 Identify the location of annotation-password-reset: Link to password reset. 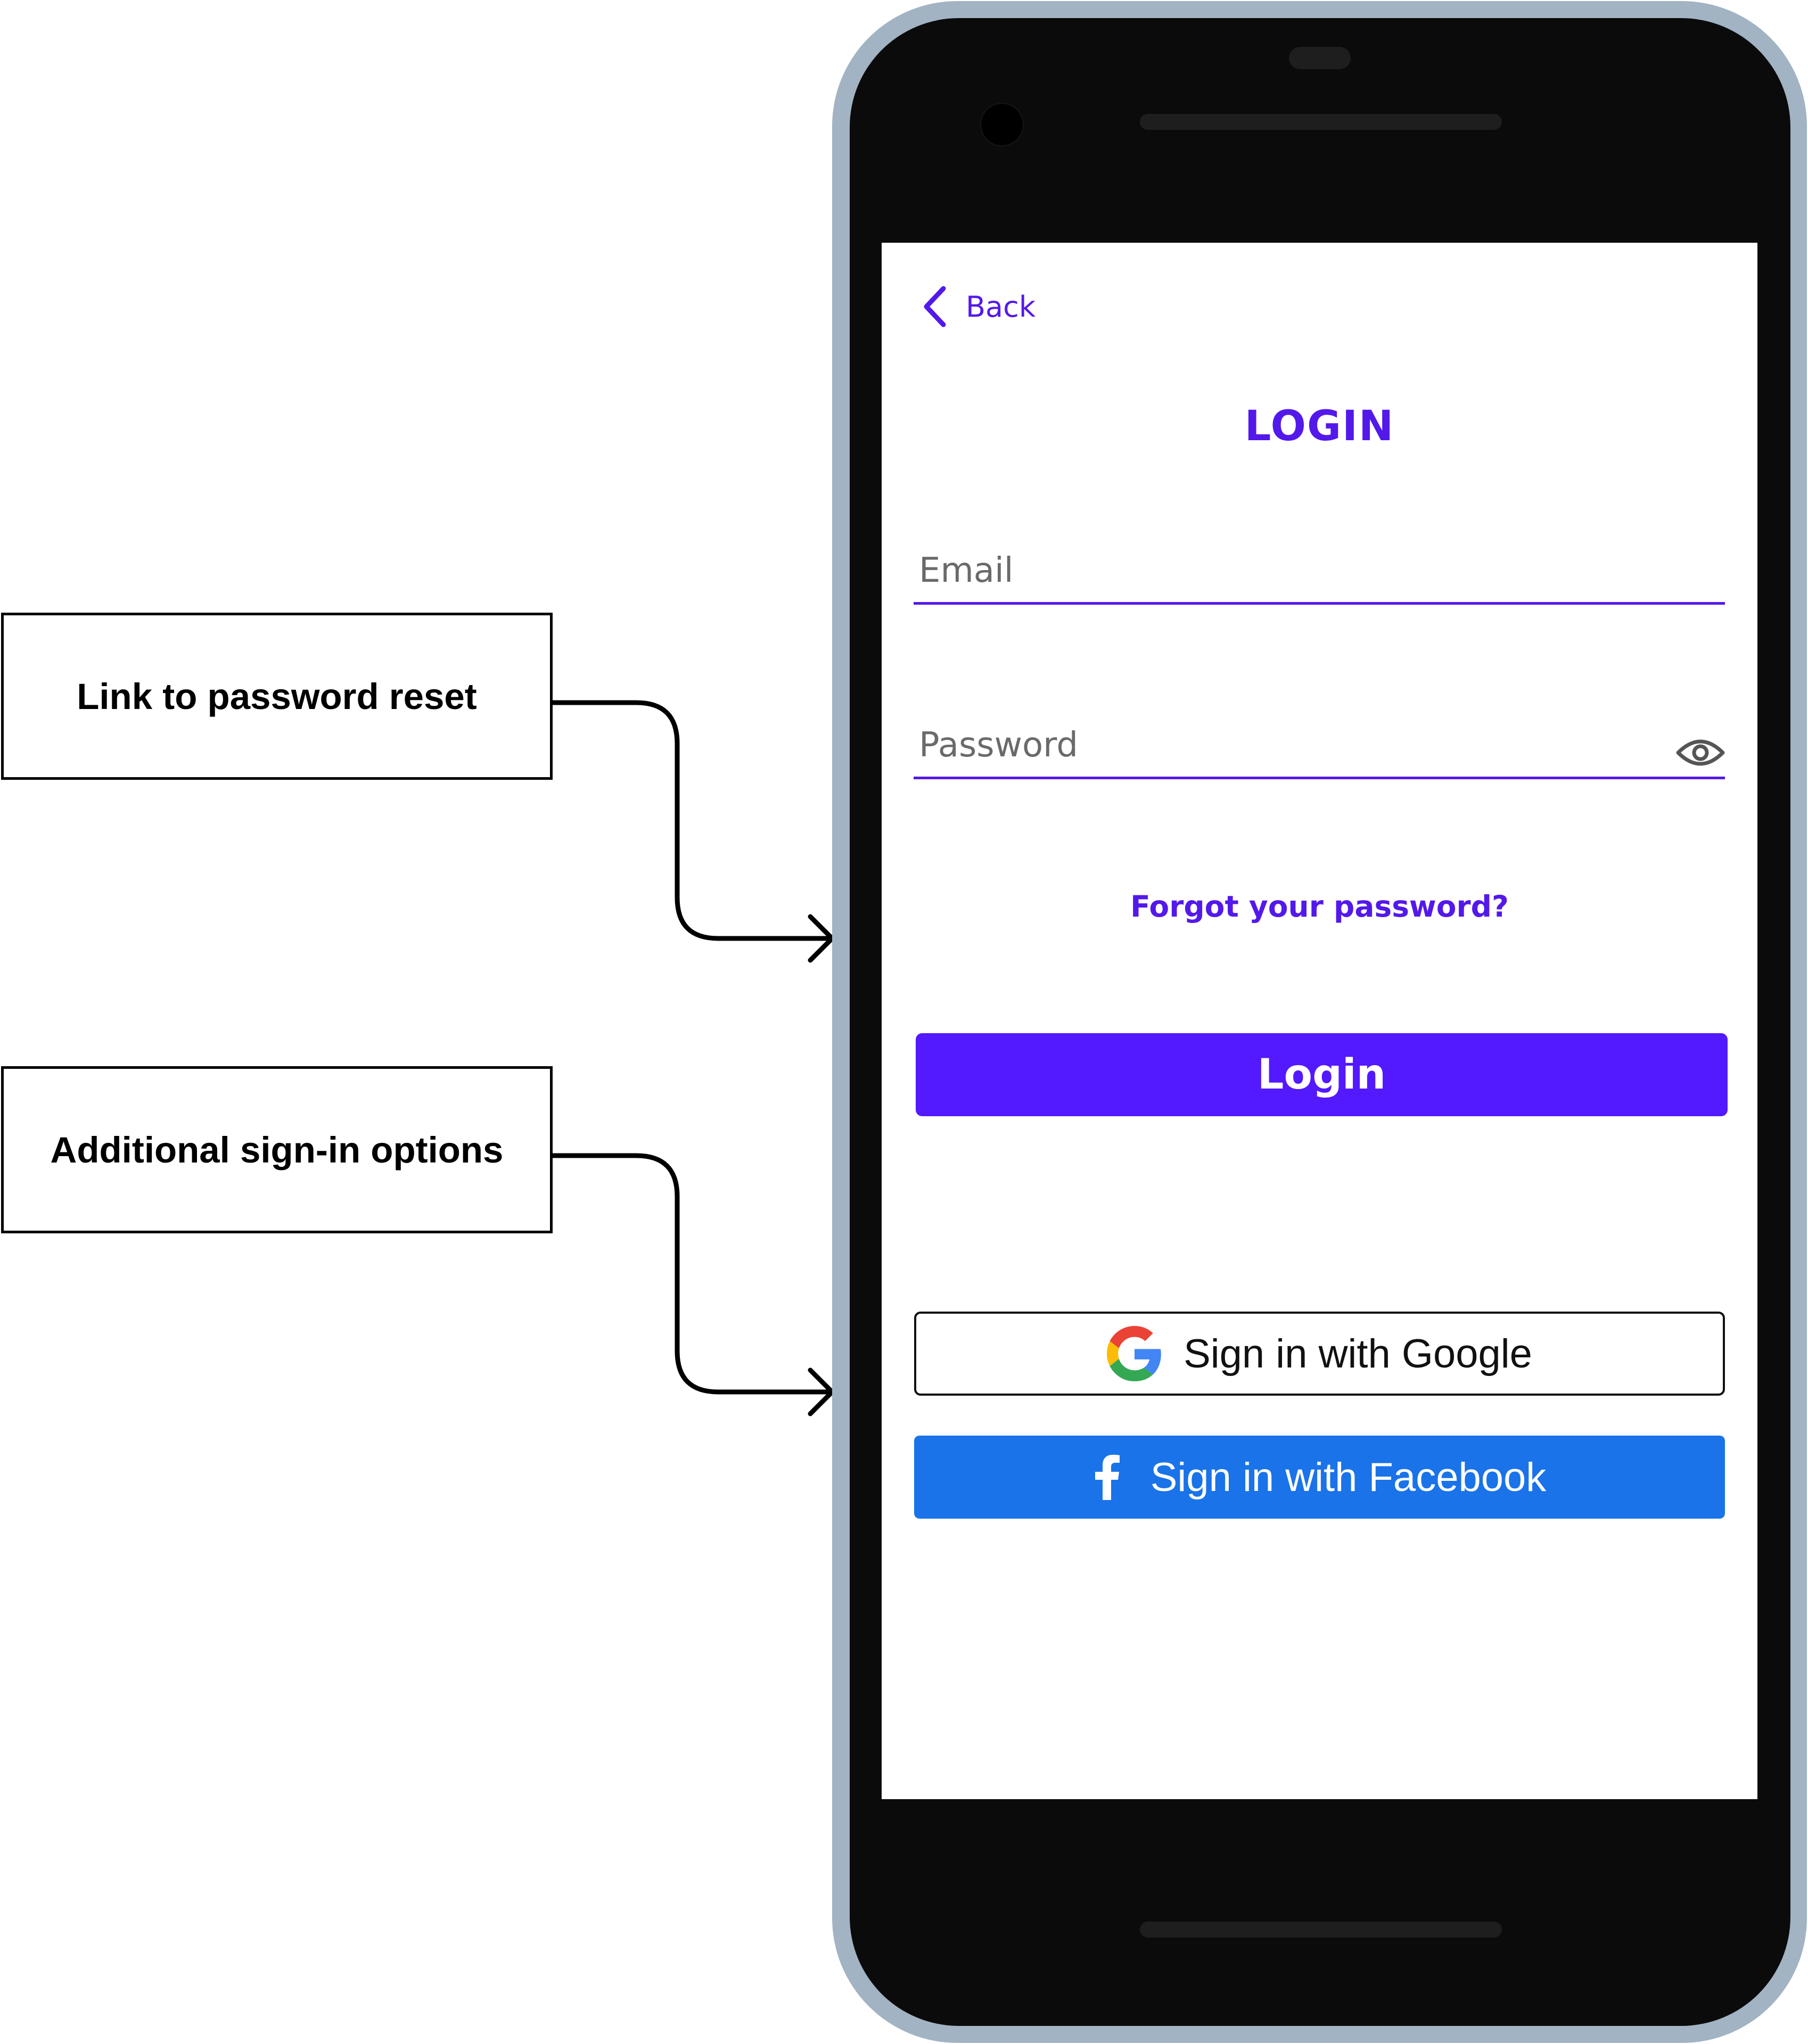
(277, 696).